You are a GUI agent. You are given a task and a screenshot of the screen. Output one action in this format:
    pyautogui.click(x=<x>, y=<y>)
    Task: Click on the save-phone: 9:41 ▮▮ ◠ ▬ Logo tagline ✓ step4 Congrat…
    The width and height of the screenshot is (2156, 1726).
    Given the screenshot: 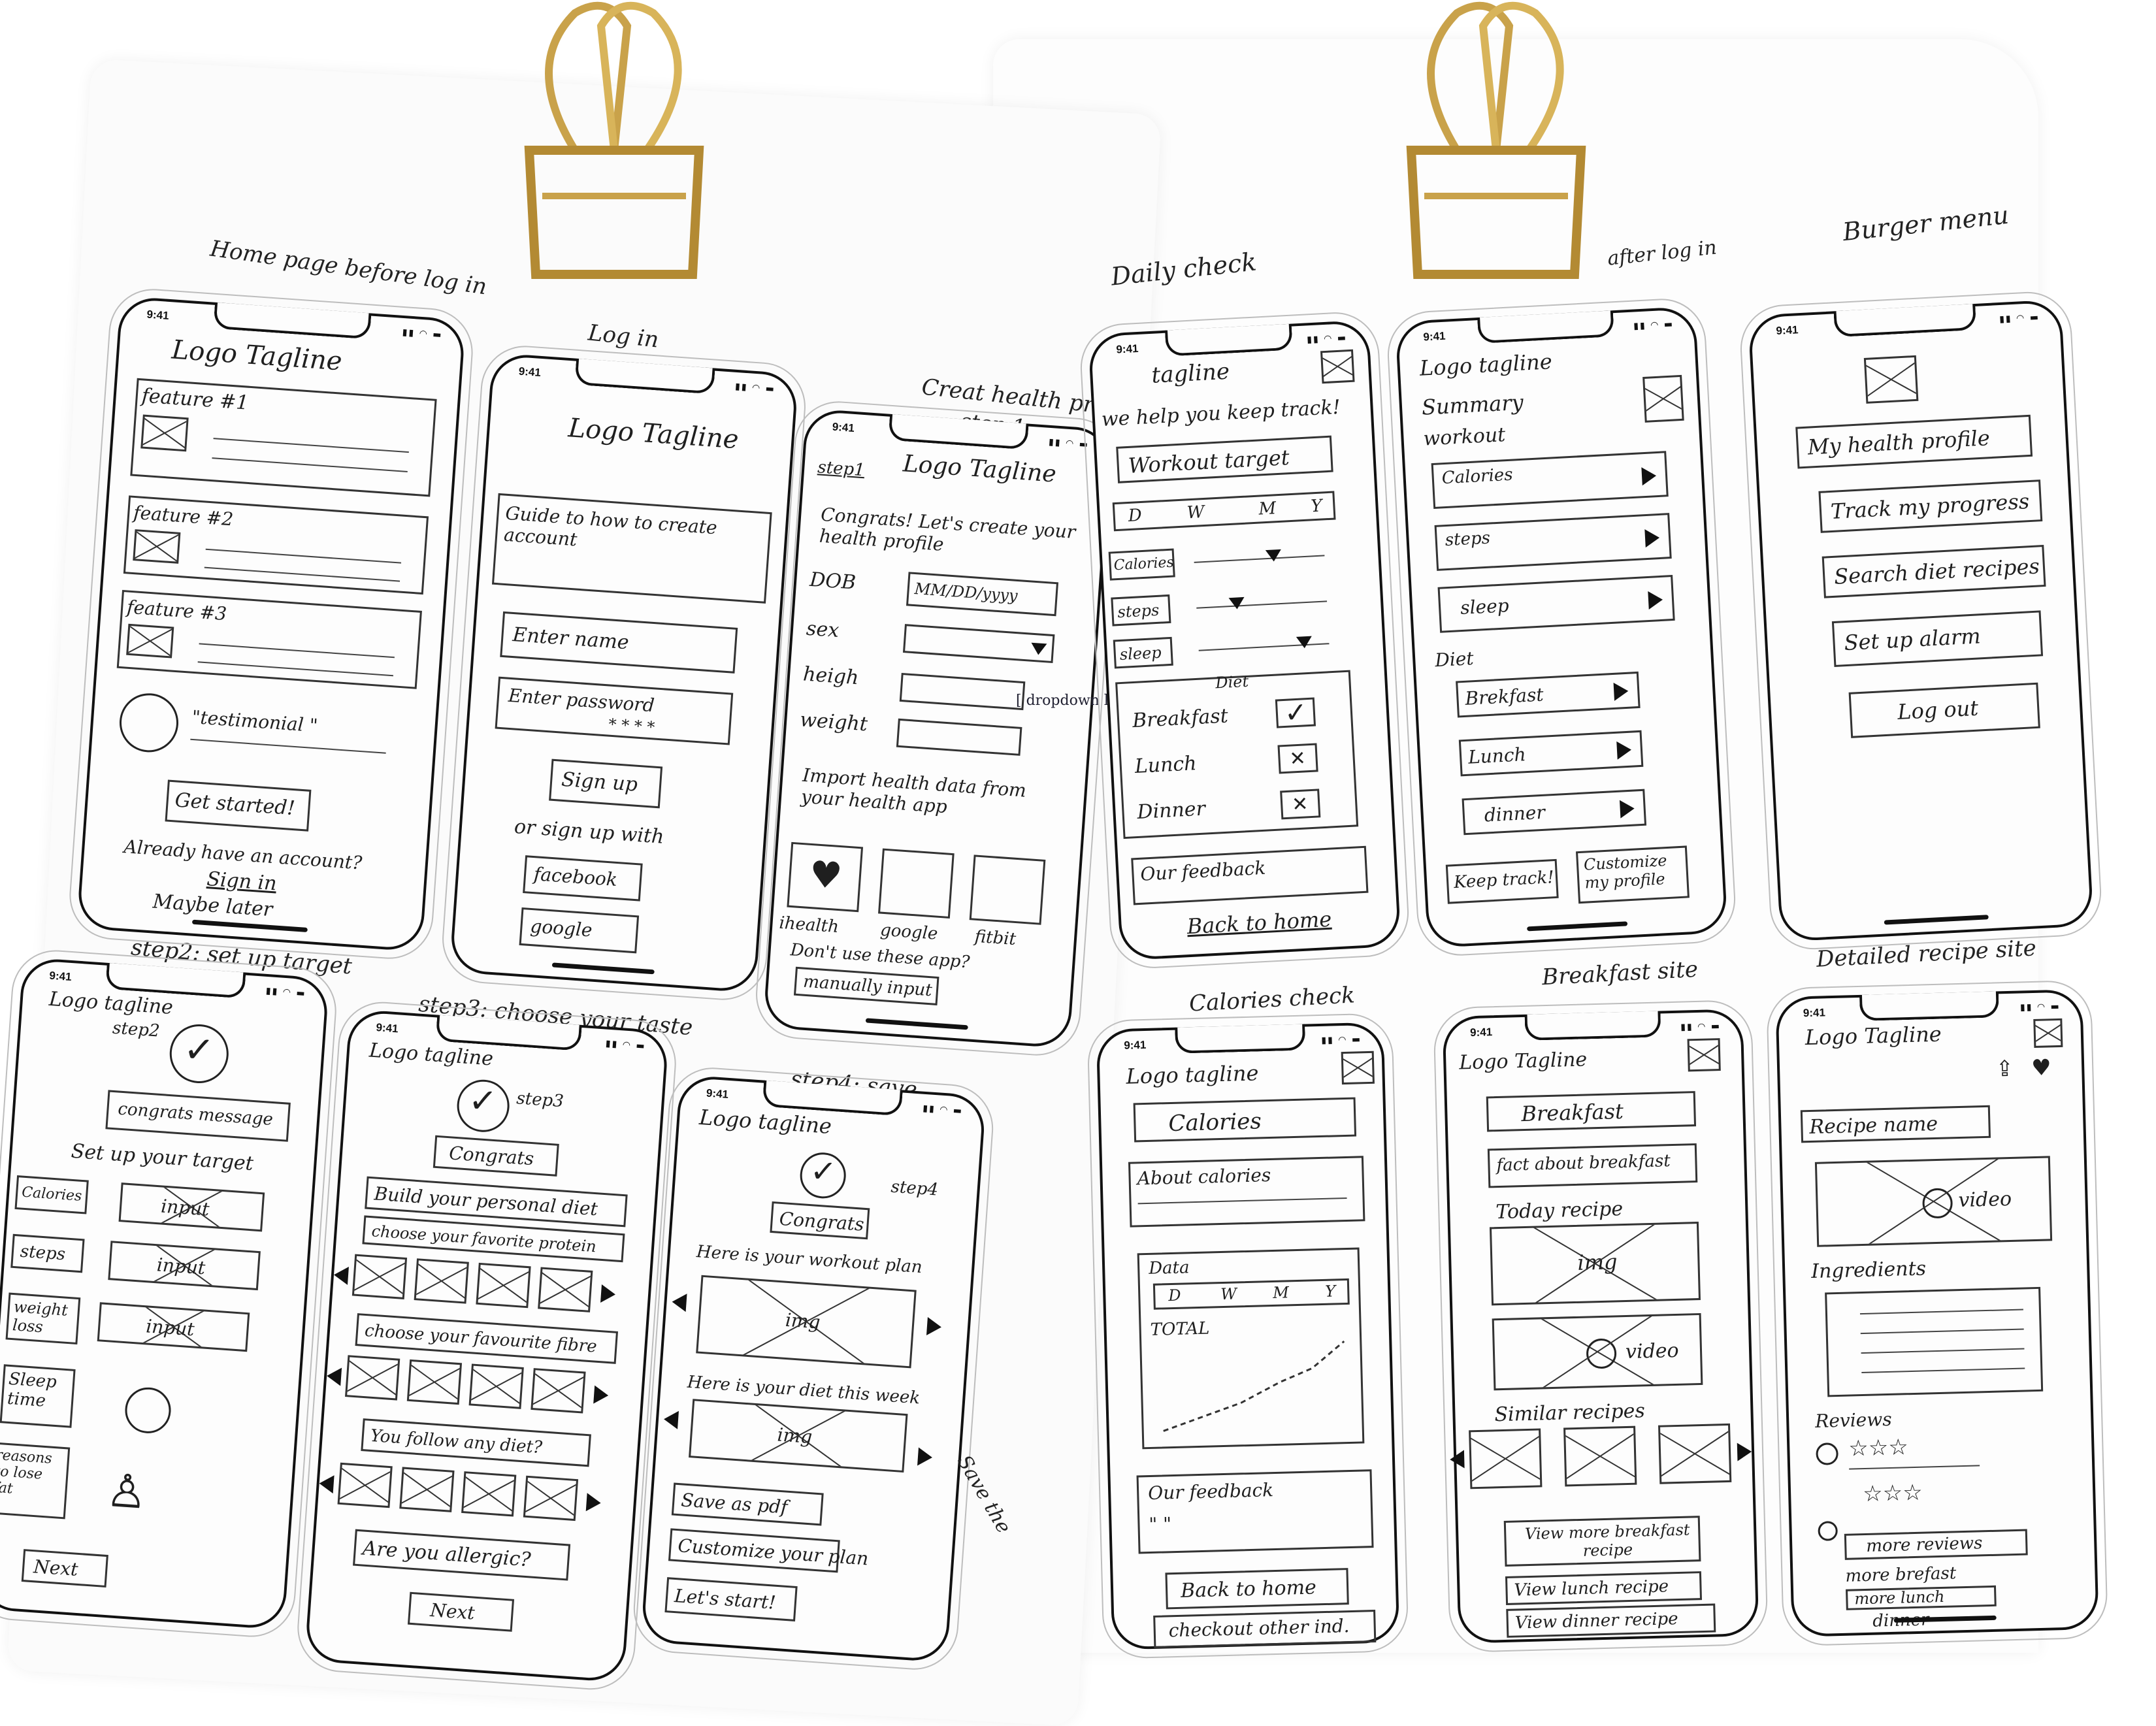 What is the action you would take?
    pyautogui.click(x=813, y=1368)
    